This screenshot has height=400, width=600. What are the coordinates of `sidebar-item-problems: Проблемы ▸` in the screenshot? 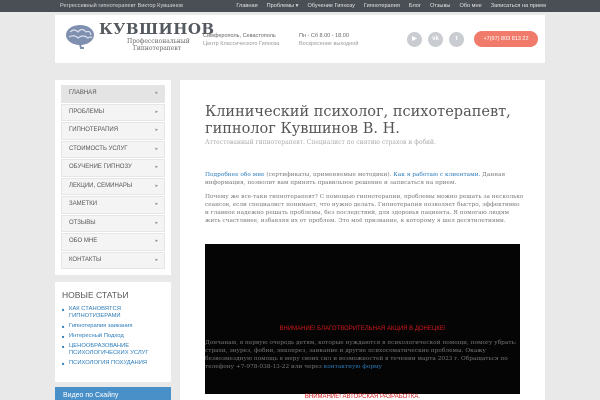 It's located at (113, 112).